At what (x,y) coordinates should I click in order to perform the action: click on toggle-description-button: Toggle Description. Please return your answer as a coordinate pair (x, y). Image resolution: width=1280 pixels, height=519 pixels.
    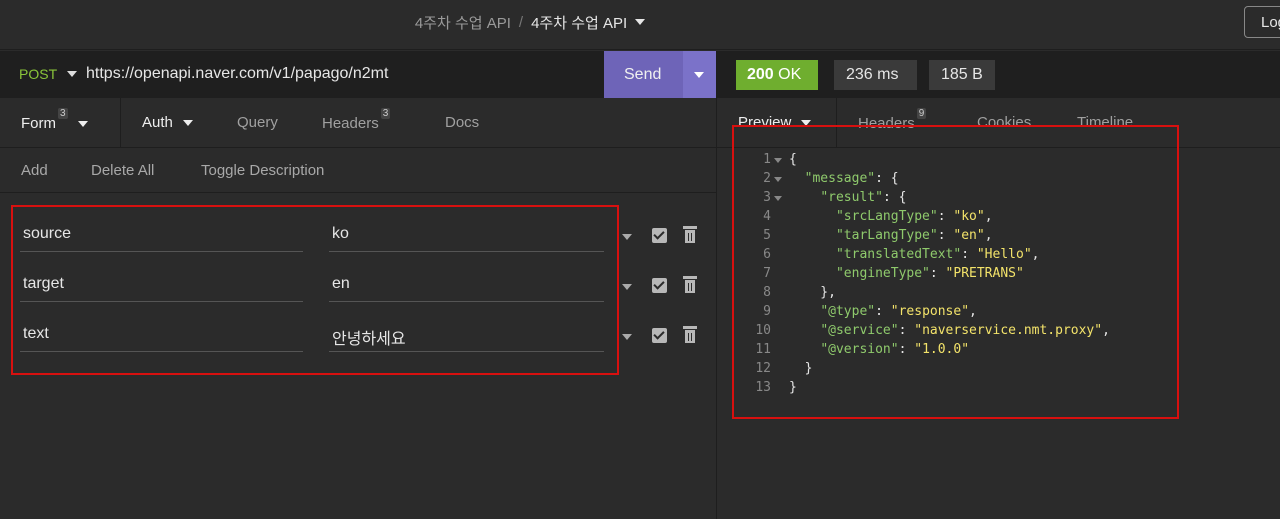
    Looking at the image, I should click on (262, 170).